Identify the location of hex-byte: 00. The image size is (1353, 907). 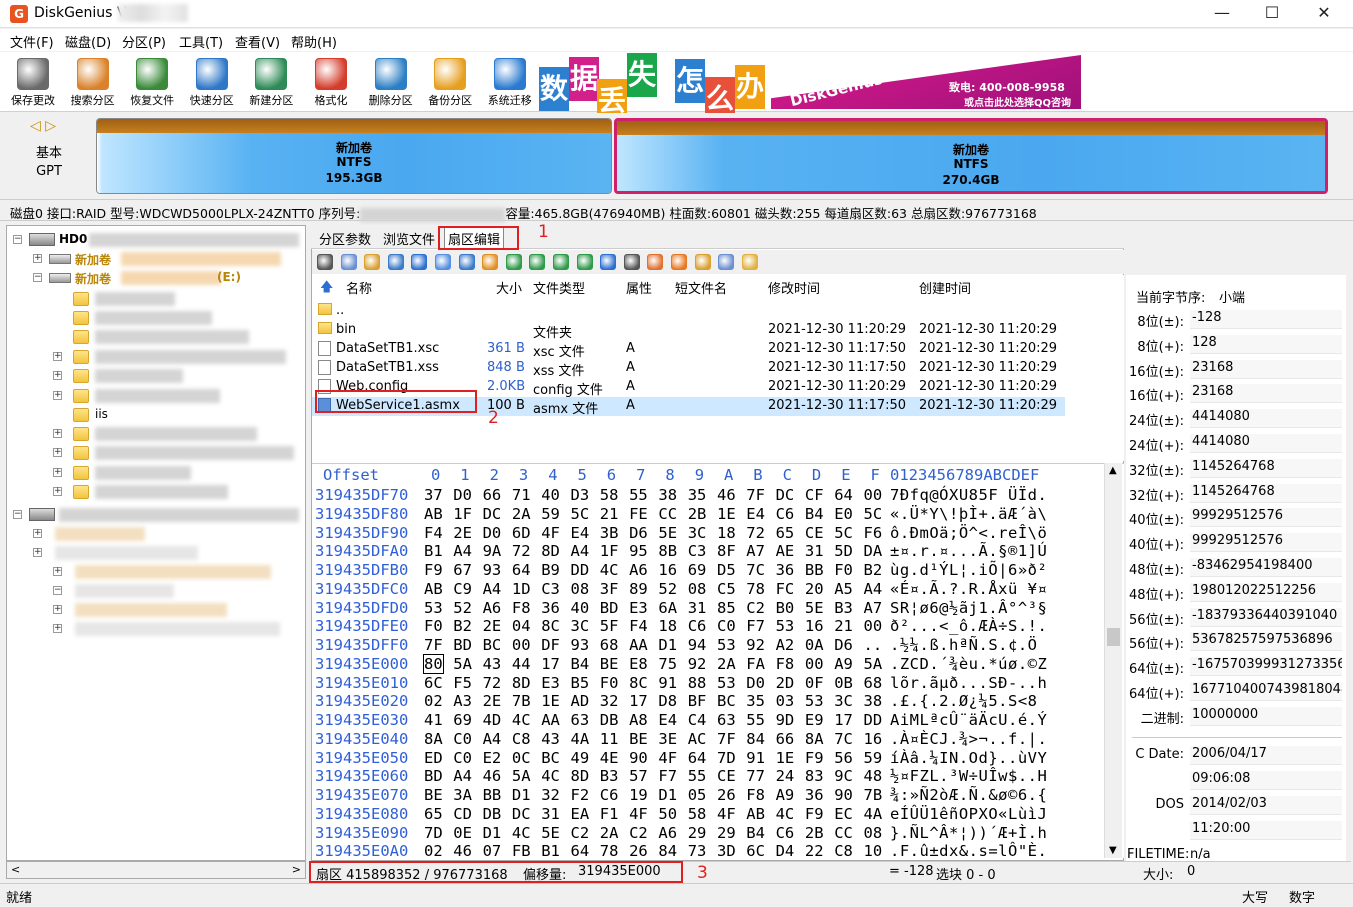
(873, 495).